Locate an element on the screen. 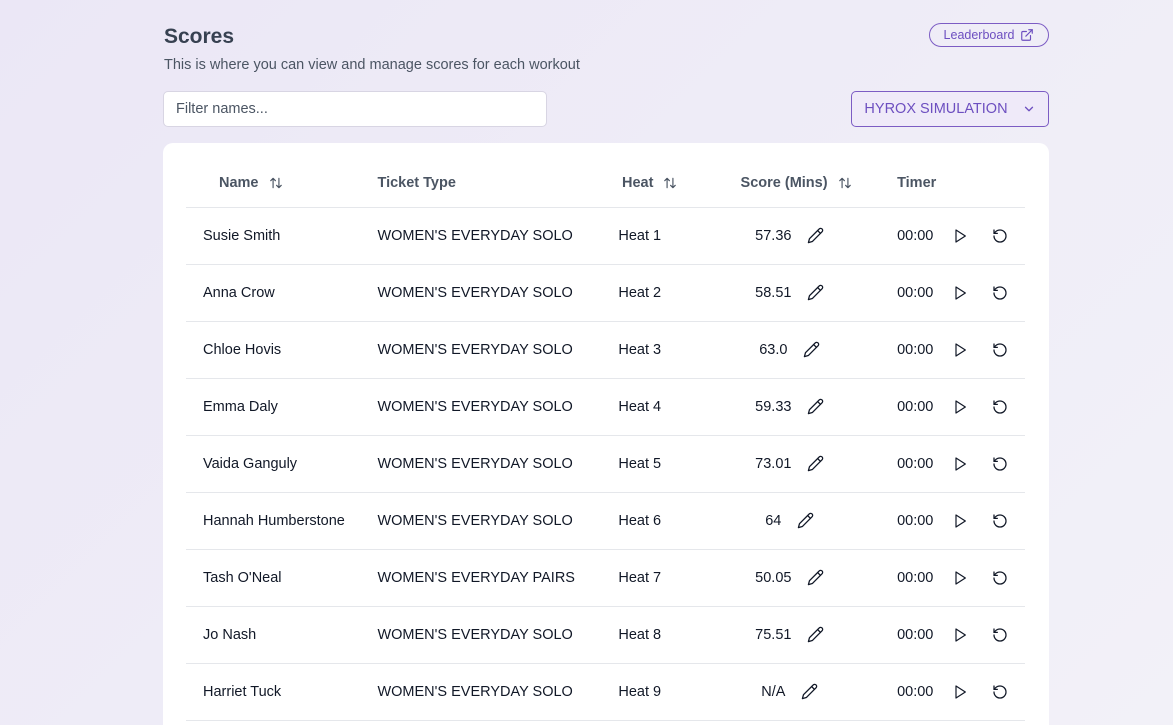  cell-name: Susie Smith is located at coordinates (274, 236).